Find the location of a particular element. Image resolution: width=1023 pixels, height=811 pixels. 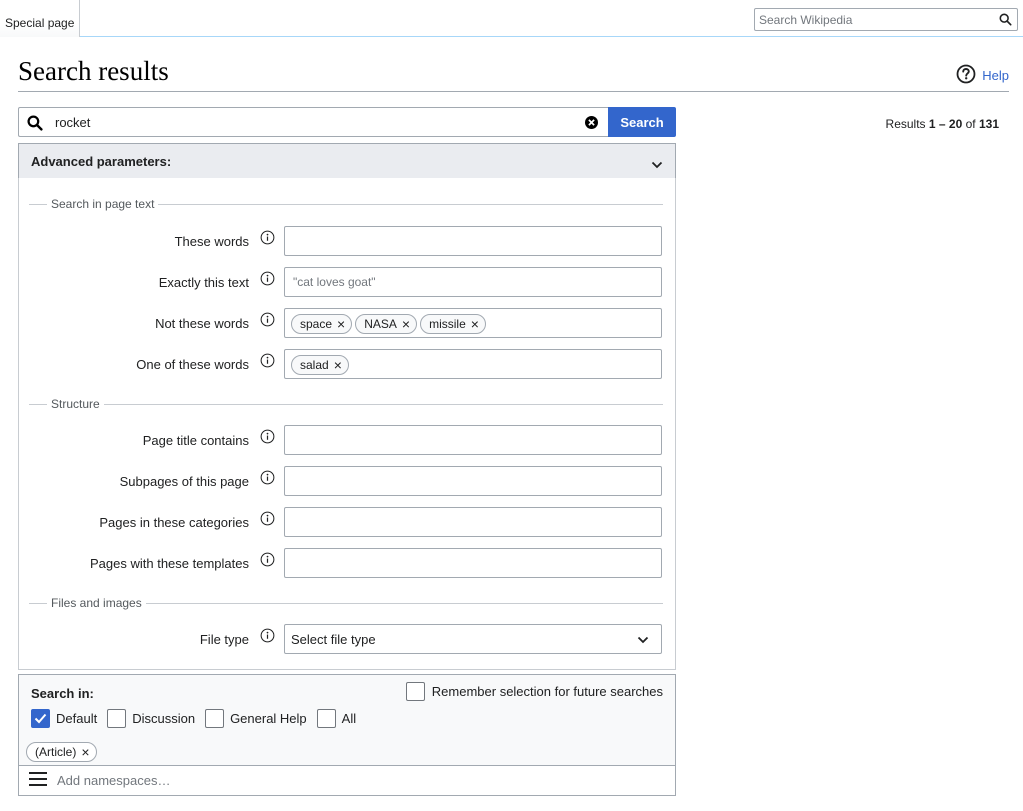

not-these-words-field: space × NASA × missile × is located at coordinates (473, 323).